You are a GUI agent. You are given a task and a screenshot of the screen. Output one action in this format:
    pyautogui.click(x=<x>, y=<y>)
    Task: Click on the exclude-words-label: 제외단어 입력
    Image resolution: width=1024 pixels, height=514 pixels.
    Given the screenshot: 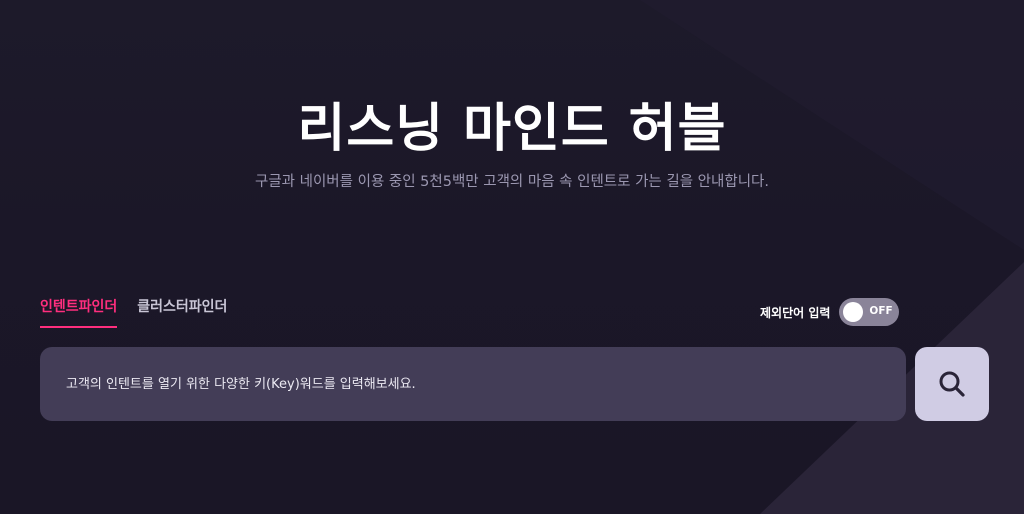 What is the action you would take?
    pyautogui.click(x=795, y=312)
    